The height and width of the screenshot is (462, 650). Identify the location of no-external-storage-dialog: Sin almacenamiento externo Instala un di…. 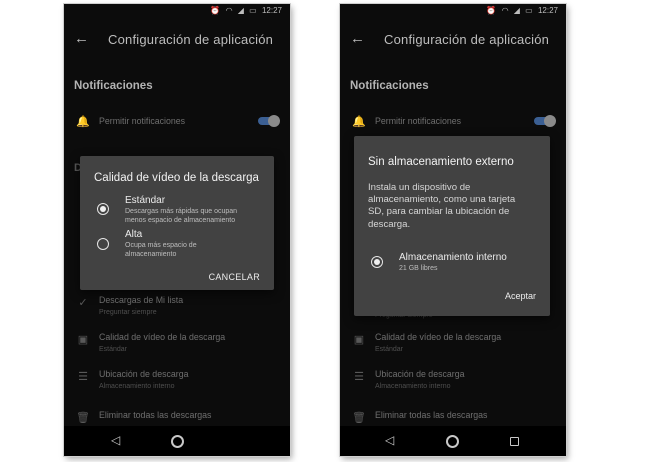
(452, 226).